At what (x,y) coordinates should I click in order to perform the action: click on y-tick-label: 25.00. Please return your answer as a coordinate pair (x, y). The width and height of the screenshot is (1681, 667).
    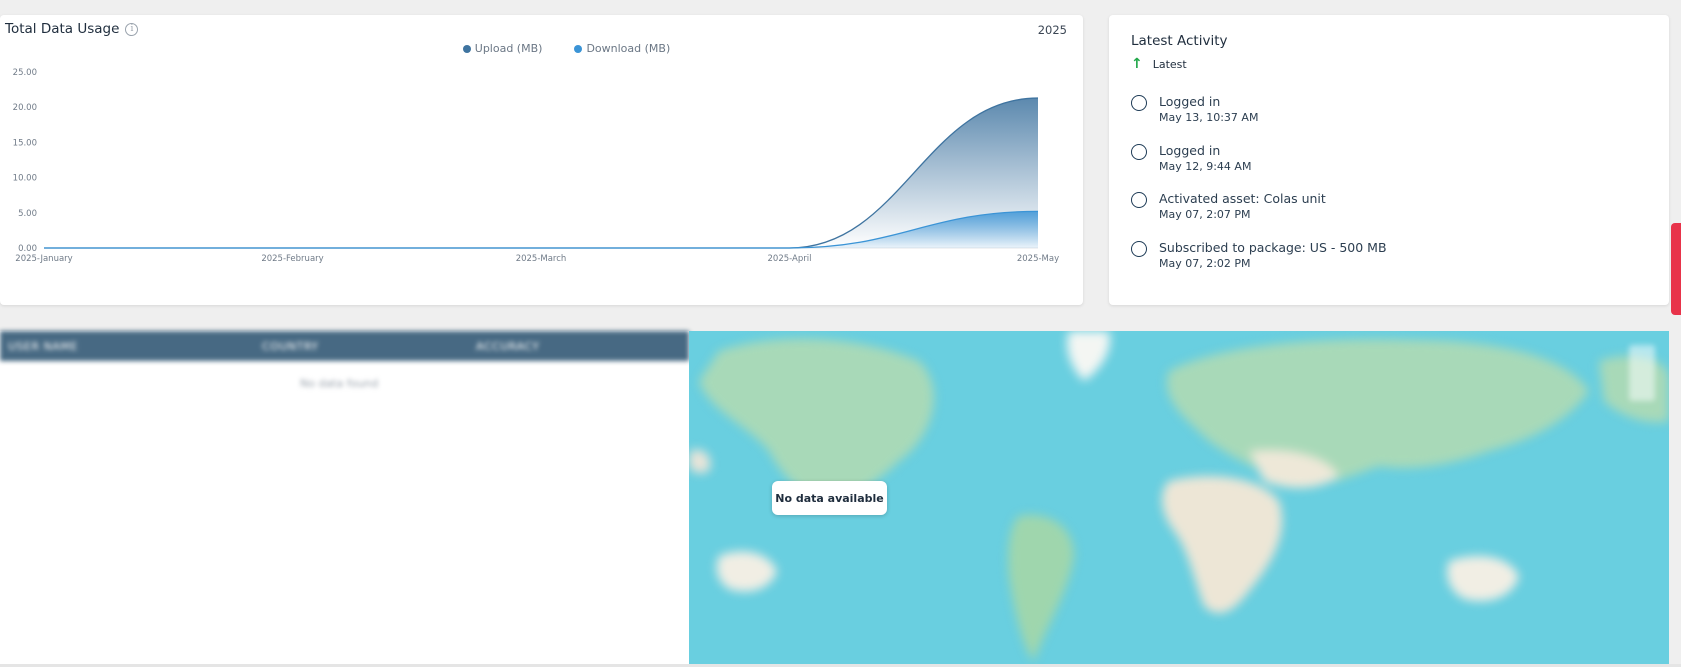
    Looking at the image, I should click on (25, 73).